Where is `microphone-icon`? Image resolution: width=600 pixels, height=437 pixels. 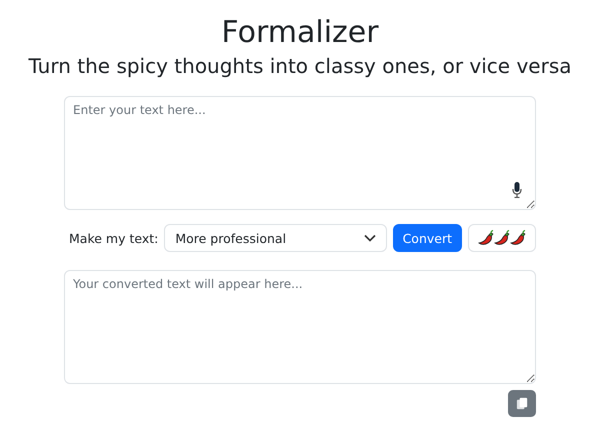 microphone-icon is located at coordinates (517, 190).